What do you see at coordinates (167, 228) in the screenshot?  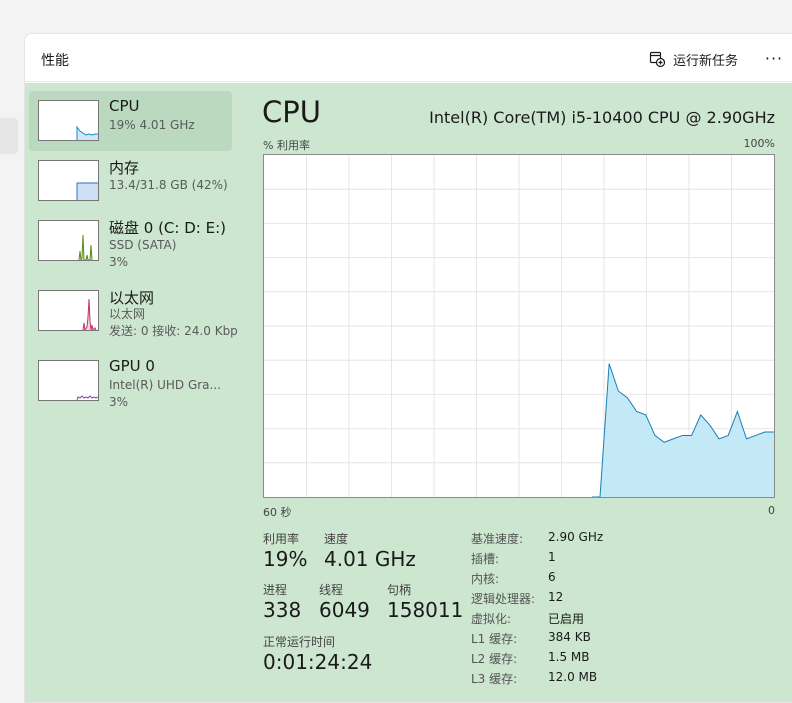 I see `sidebar-item-disk-title: 磁盘 0 (C: D: E:)` at bounding box center [167, 228].